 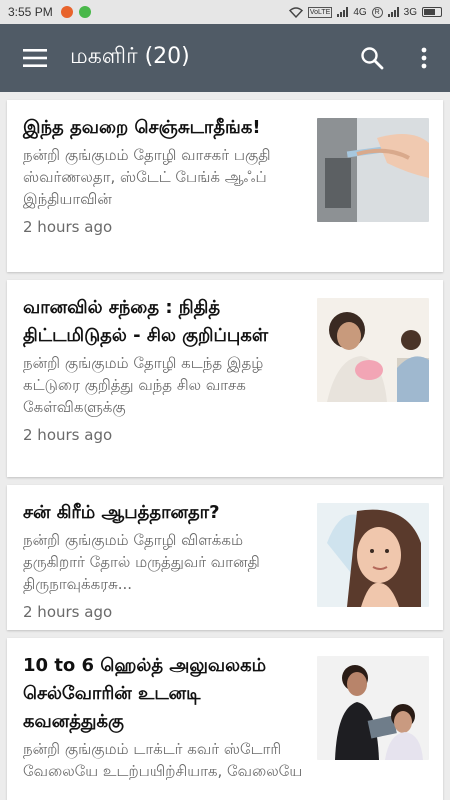 I want to click on article-title: இந்த தவறை செஞ்சுடாதீங்க!, so click(x=142, y=127).